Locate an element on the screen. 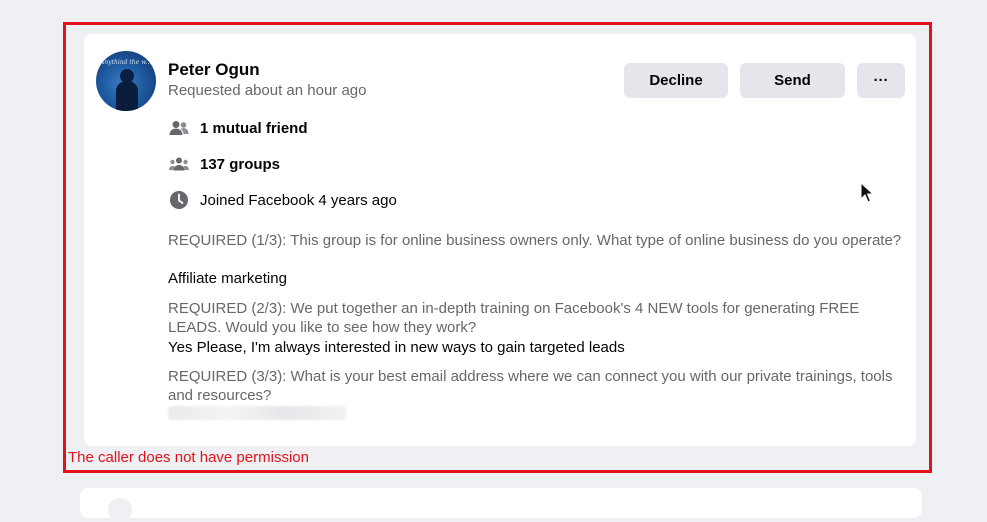 This screenshot has height=522, width=987. next-avatar is located at coordinates (120, 510).